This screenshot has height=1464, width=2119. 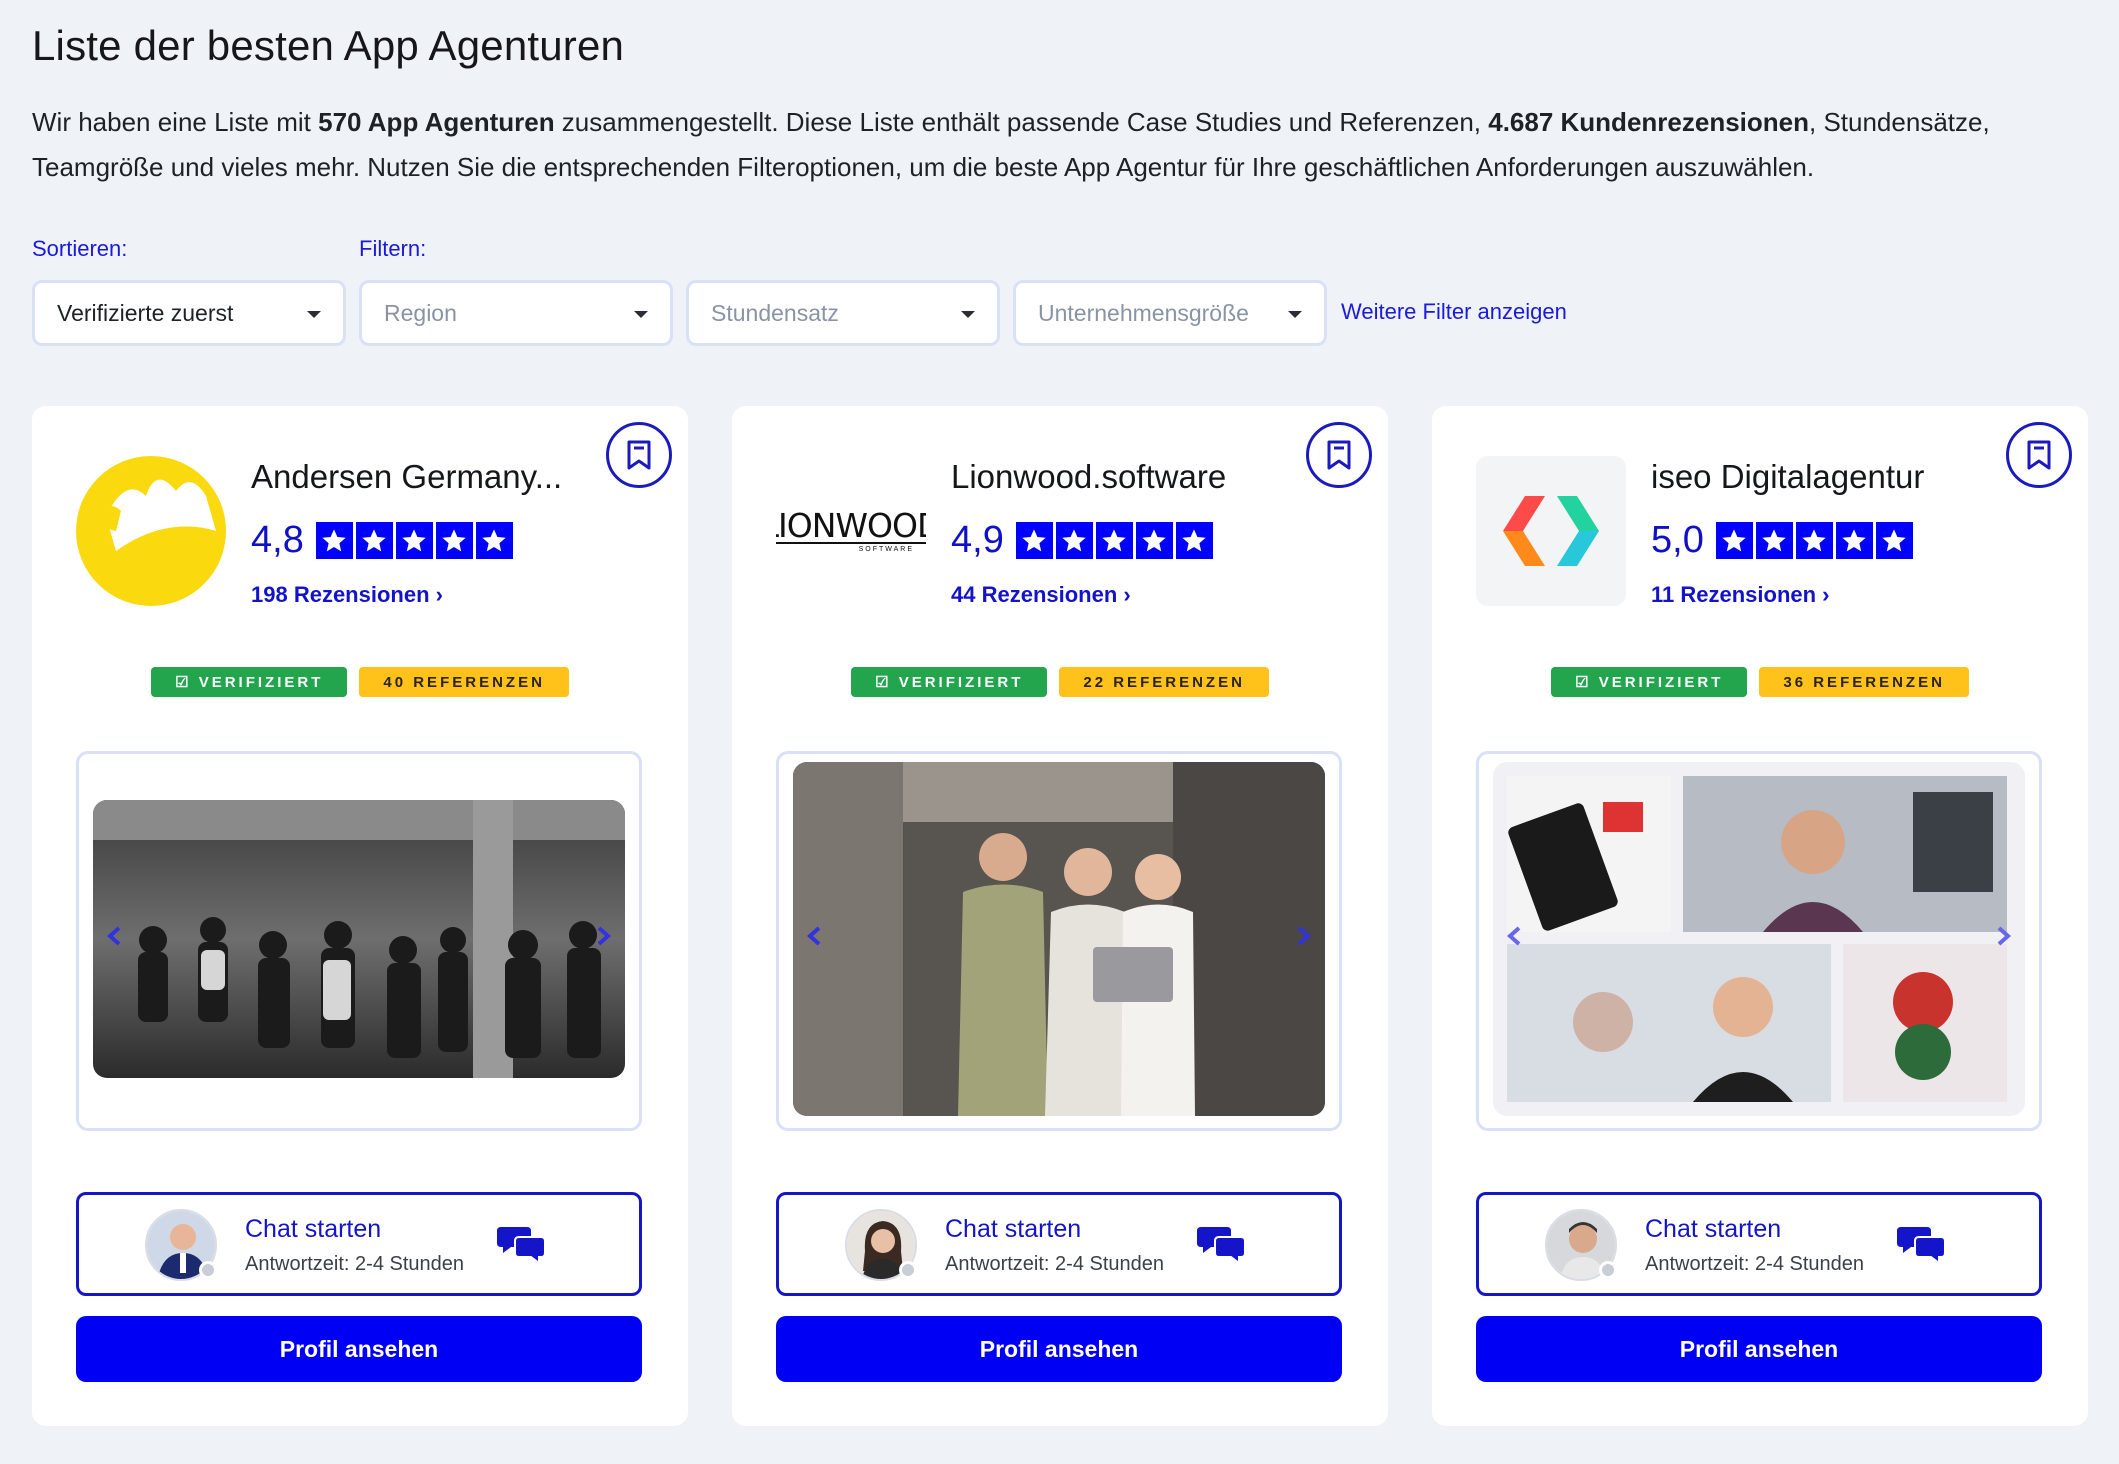 I want to click on rating: 4,9, so click(x=1082, y=540).